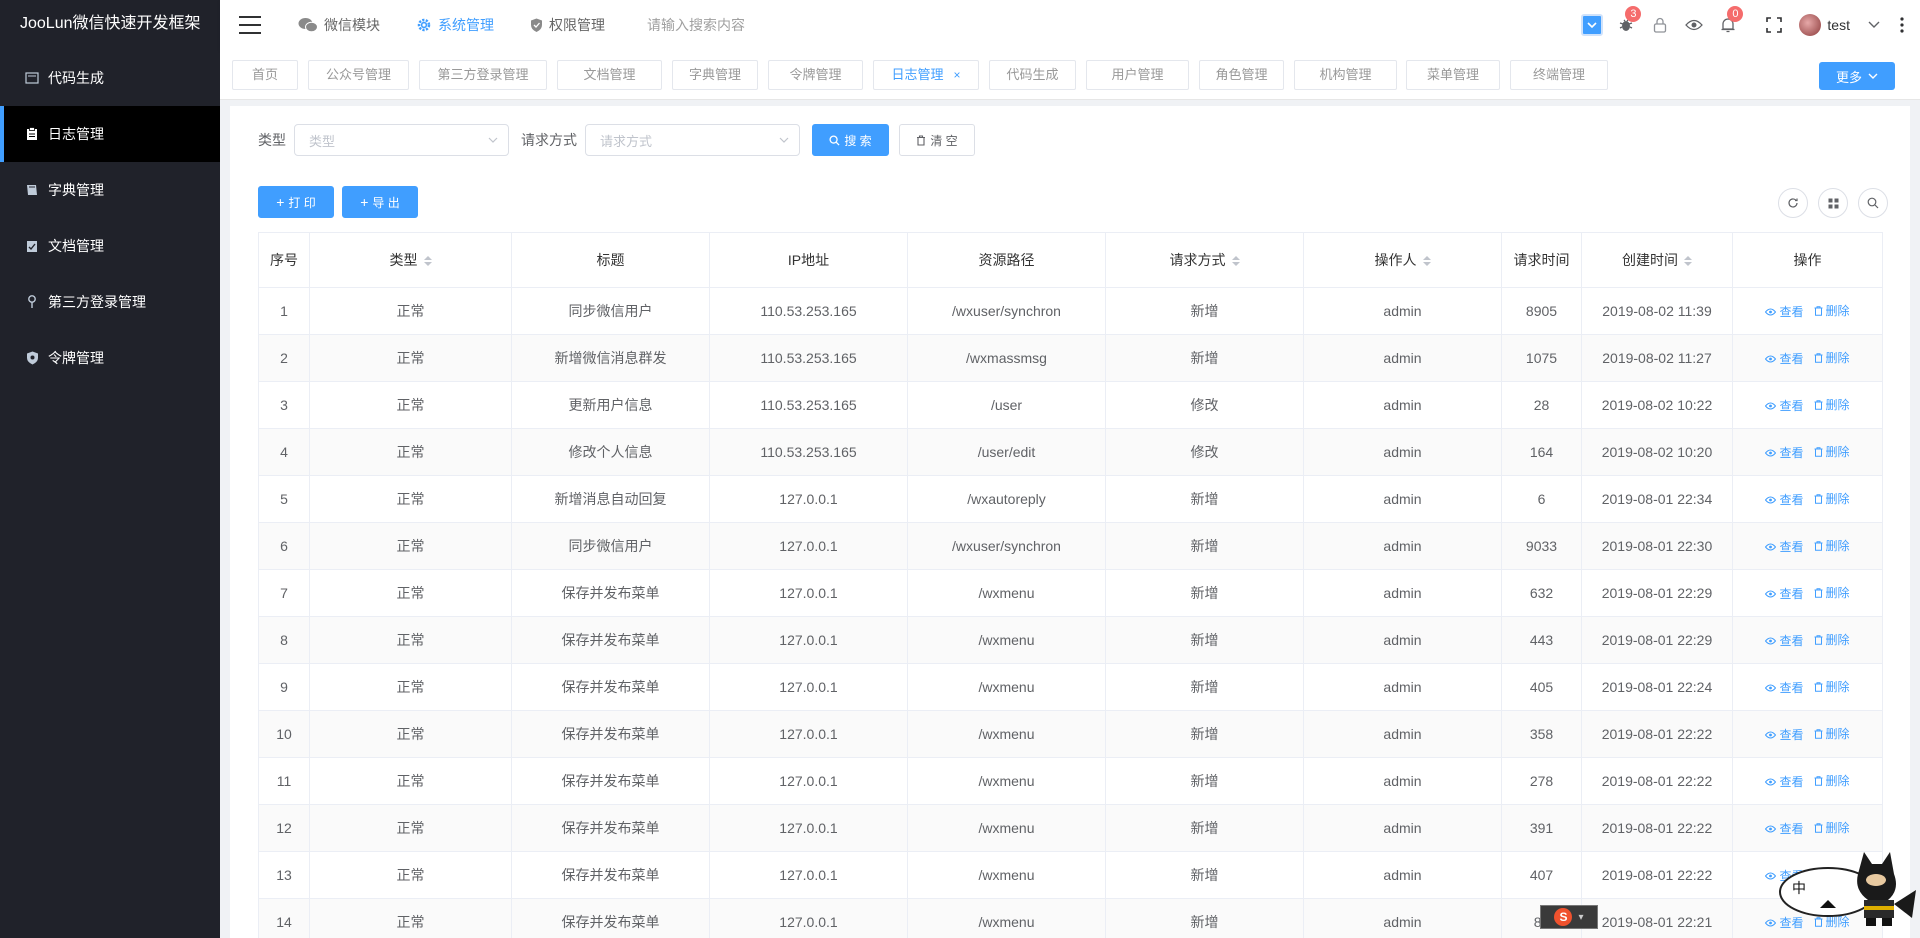 This screenshot has width=1920, height=938. I want to click on tag-5: 令牌管理, so click(815, 75).